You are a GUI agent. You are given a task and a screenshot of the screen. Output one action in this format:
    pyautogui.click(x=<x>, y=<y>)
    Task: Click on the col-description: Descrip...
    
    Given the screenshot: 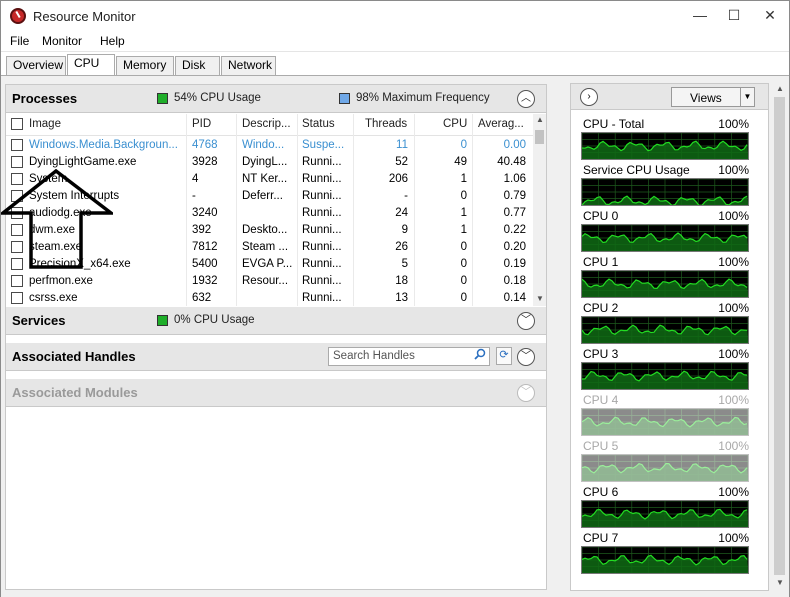 What is the action you would take?
    pyautogui.click(x=266, y=124)
    